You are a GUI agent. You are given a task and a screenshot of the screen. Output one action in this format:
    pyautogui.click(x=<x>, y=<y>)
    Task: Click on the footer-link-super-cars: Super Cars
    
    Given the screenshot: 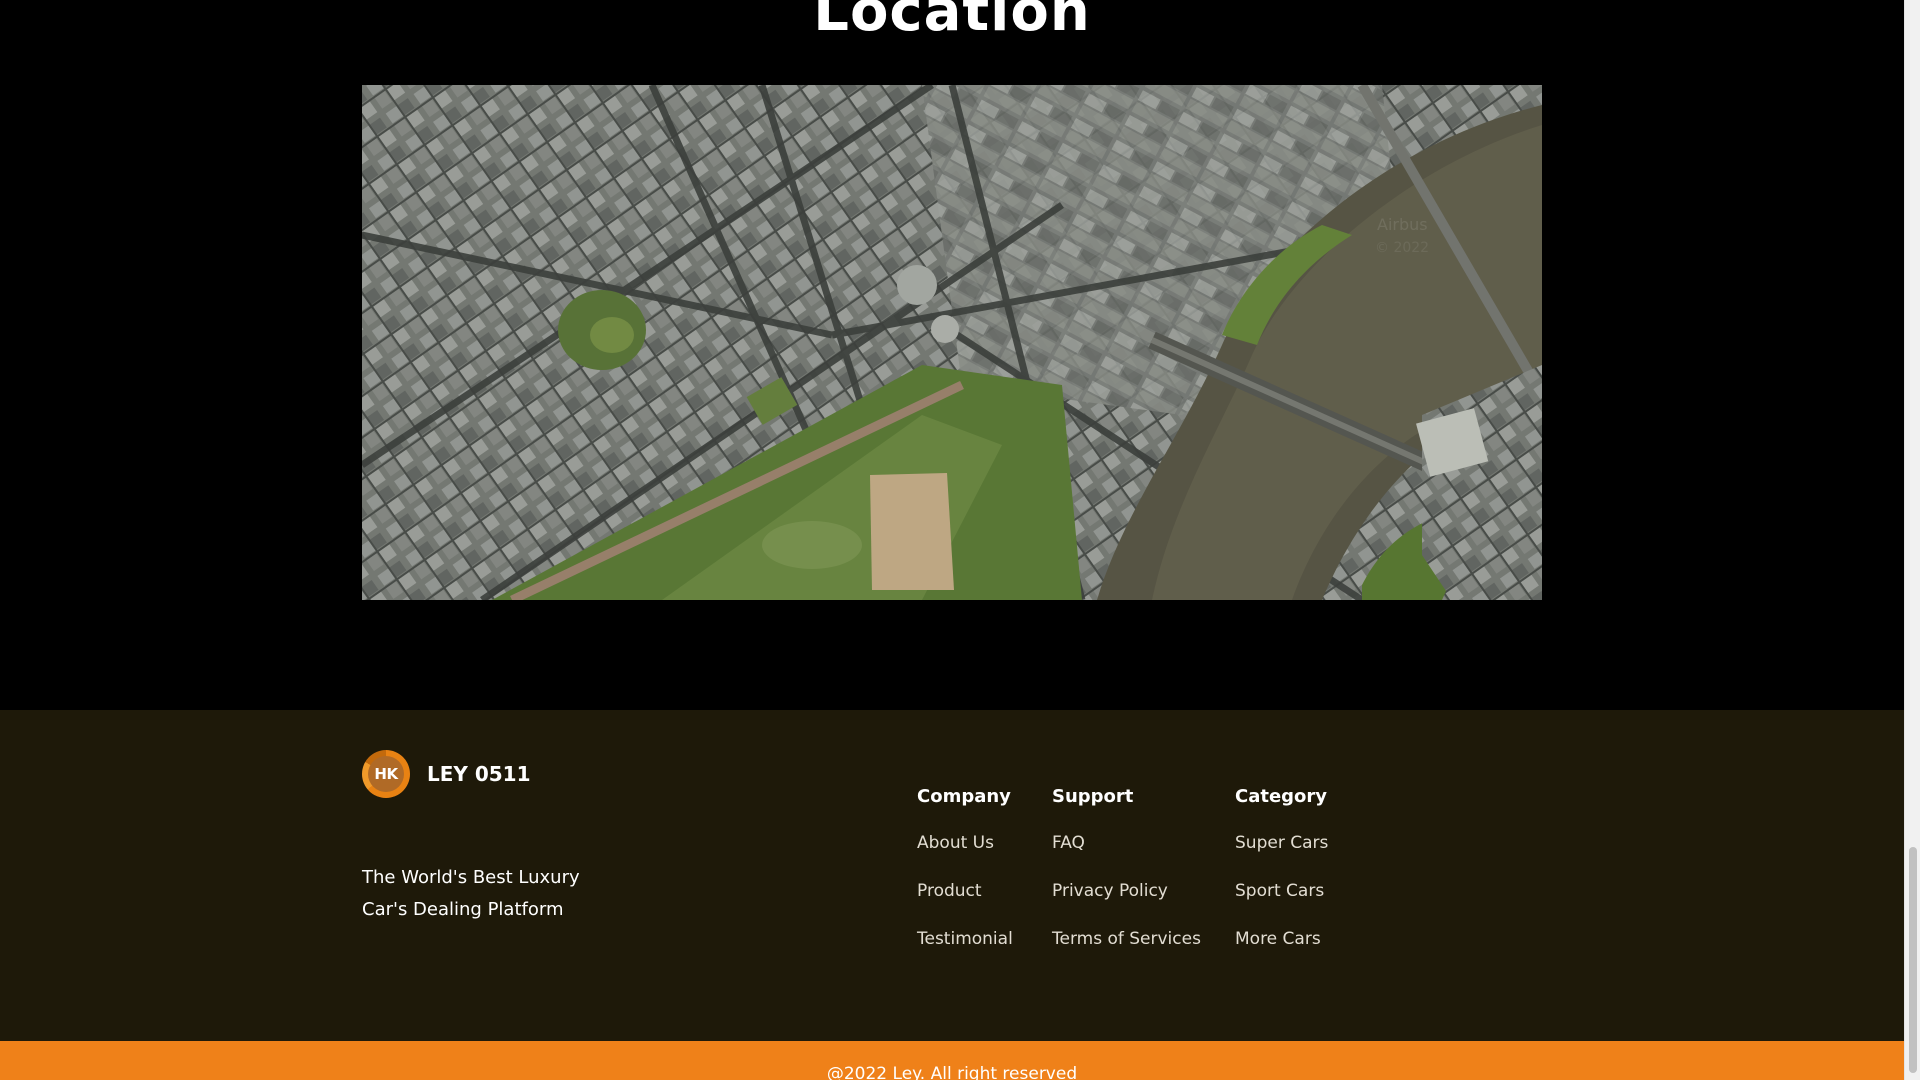 What is the action you would take?
    pyautogui.click(x=1281, y=843)
    